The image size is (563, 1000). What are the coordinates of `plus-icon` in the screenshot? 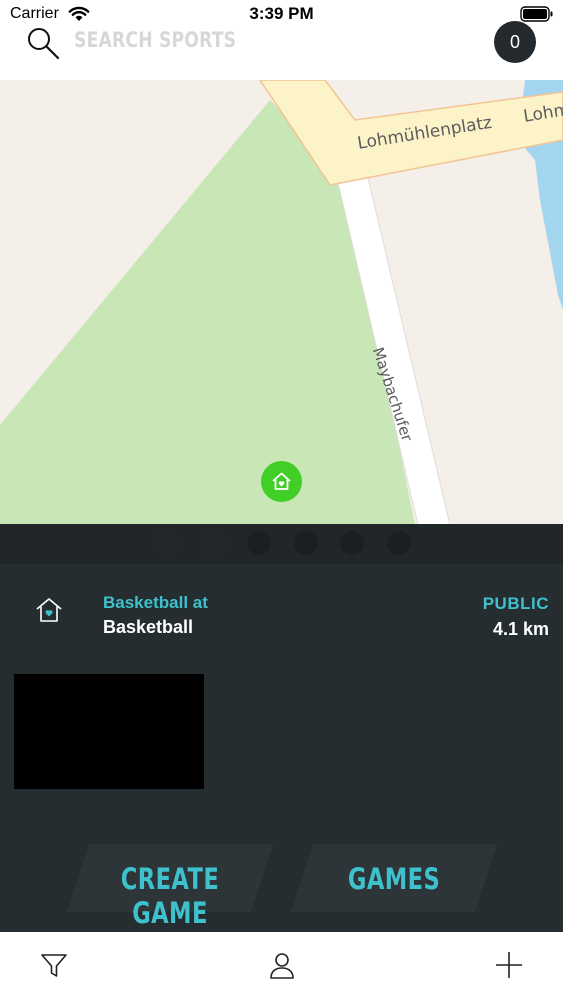 It's located at (509, 965).